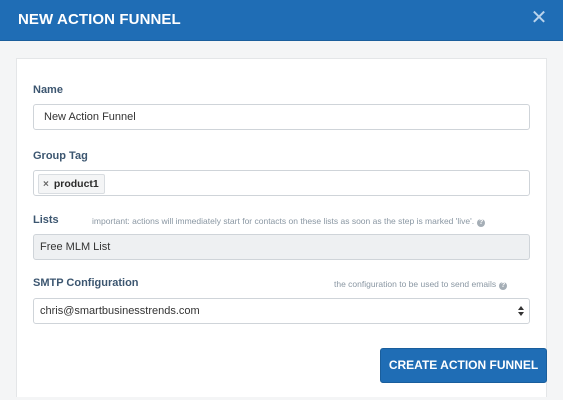 This screenshot has height=400, width=563. I want to click on modal-header: NEW ACTION FUNNEL ✕, so click(281, 20).